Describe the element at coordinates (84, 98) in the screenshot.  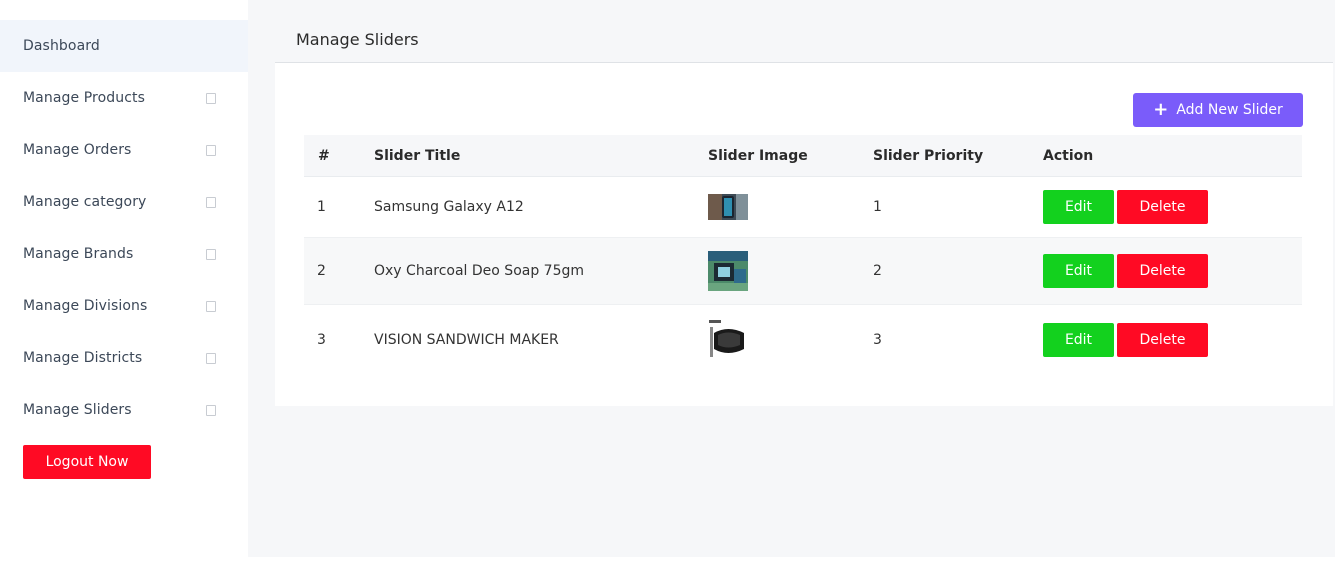
I see `sidebar-item-label: Manage Products` at that location.